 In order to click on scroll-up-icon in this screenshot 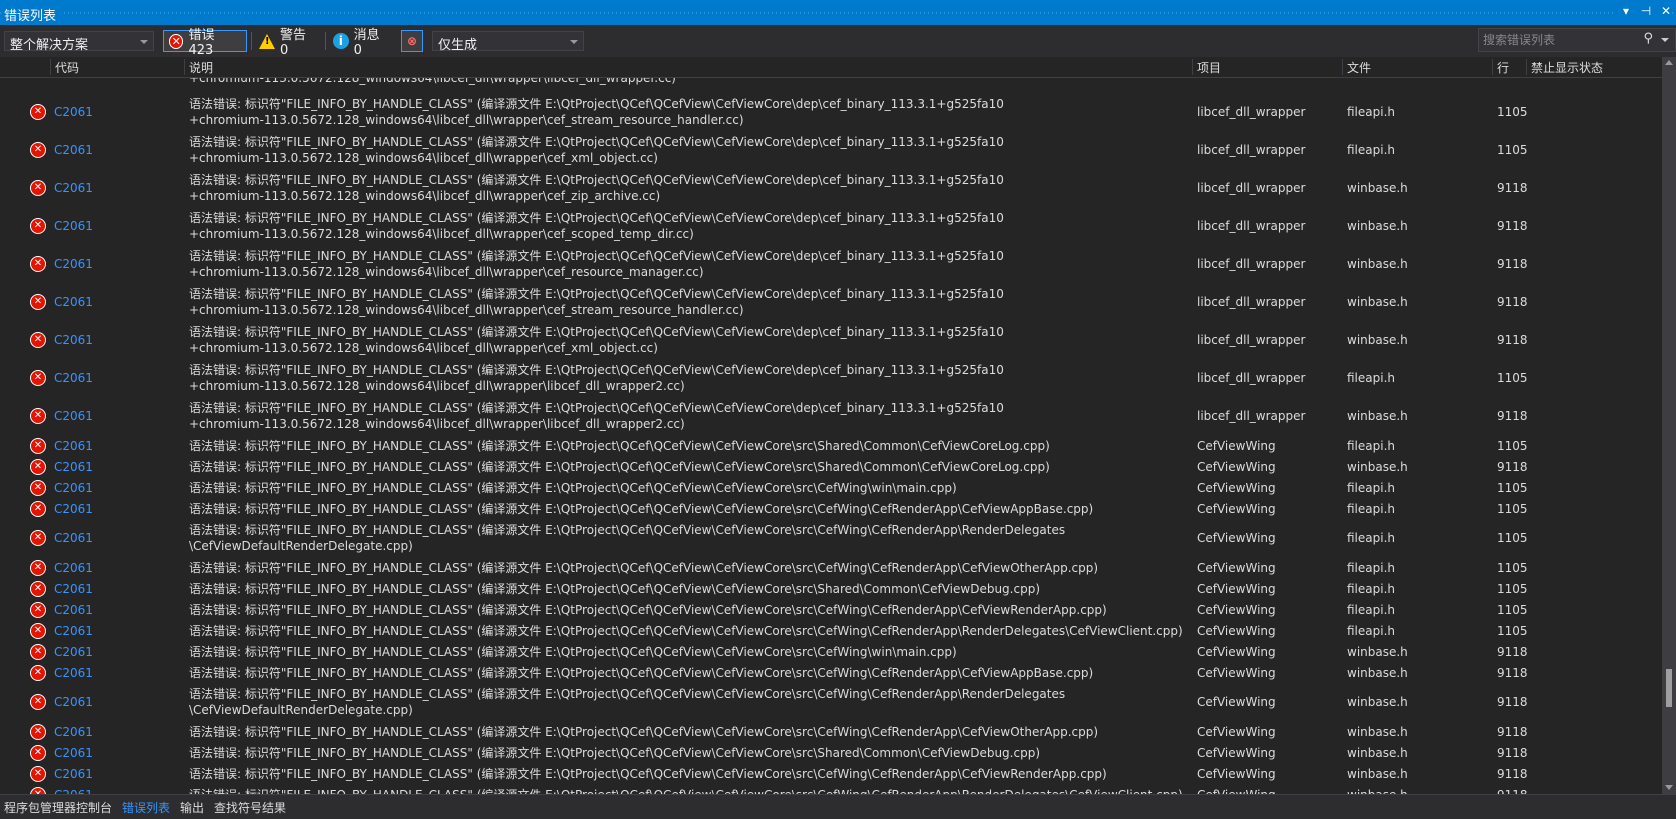, I will do `click(1669, 62)`.